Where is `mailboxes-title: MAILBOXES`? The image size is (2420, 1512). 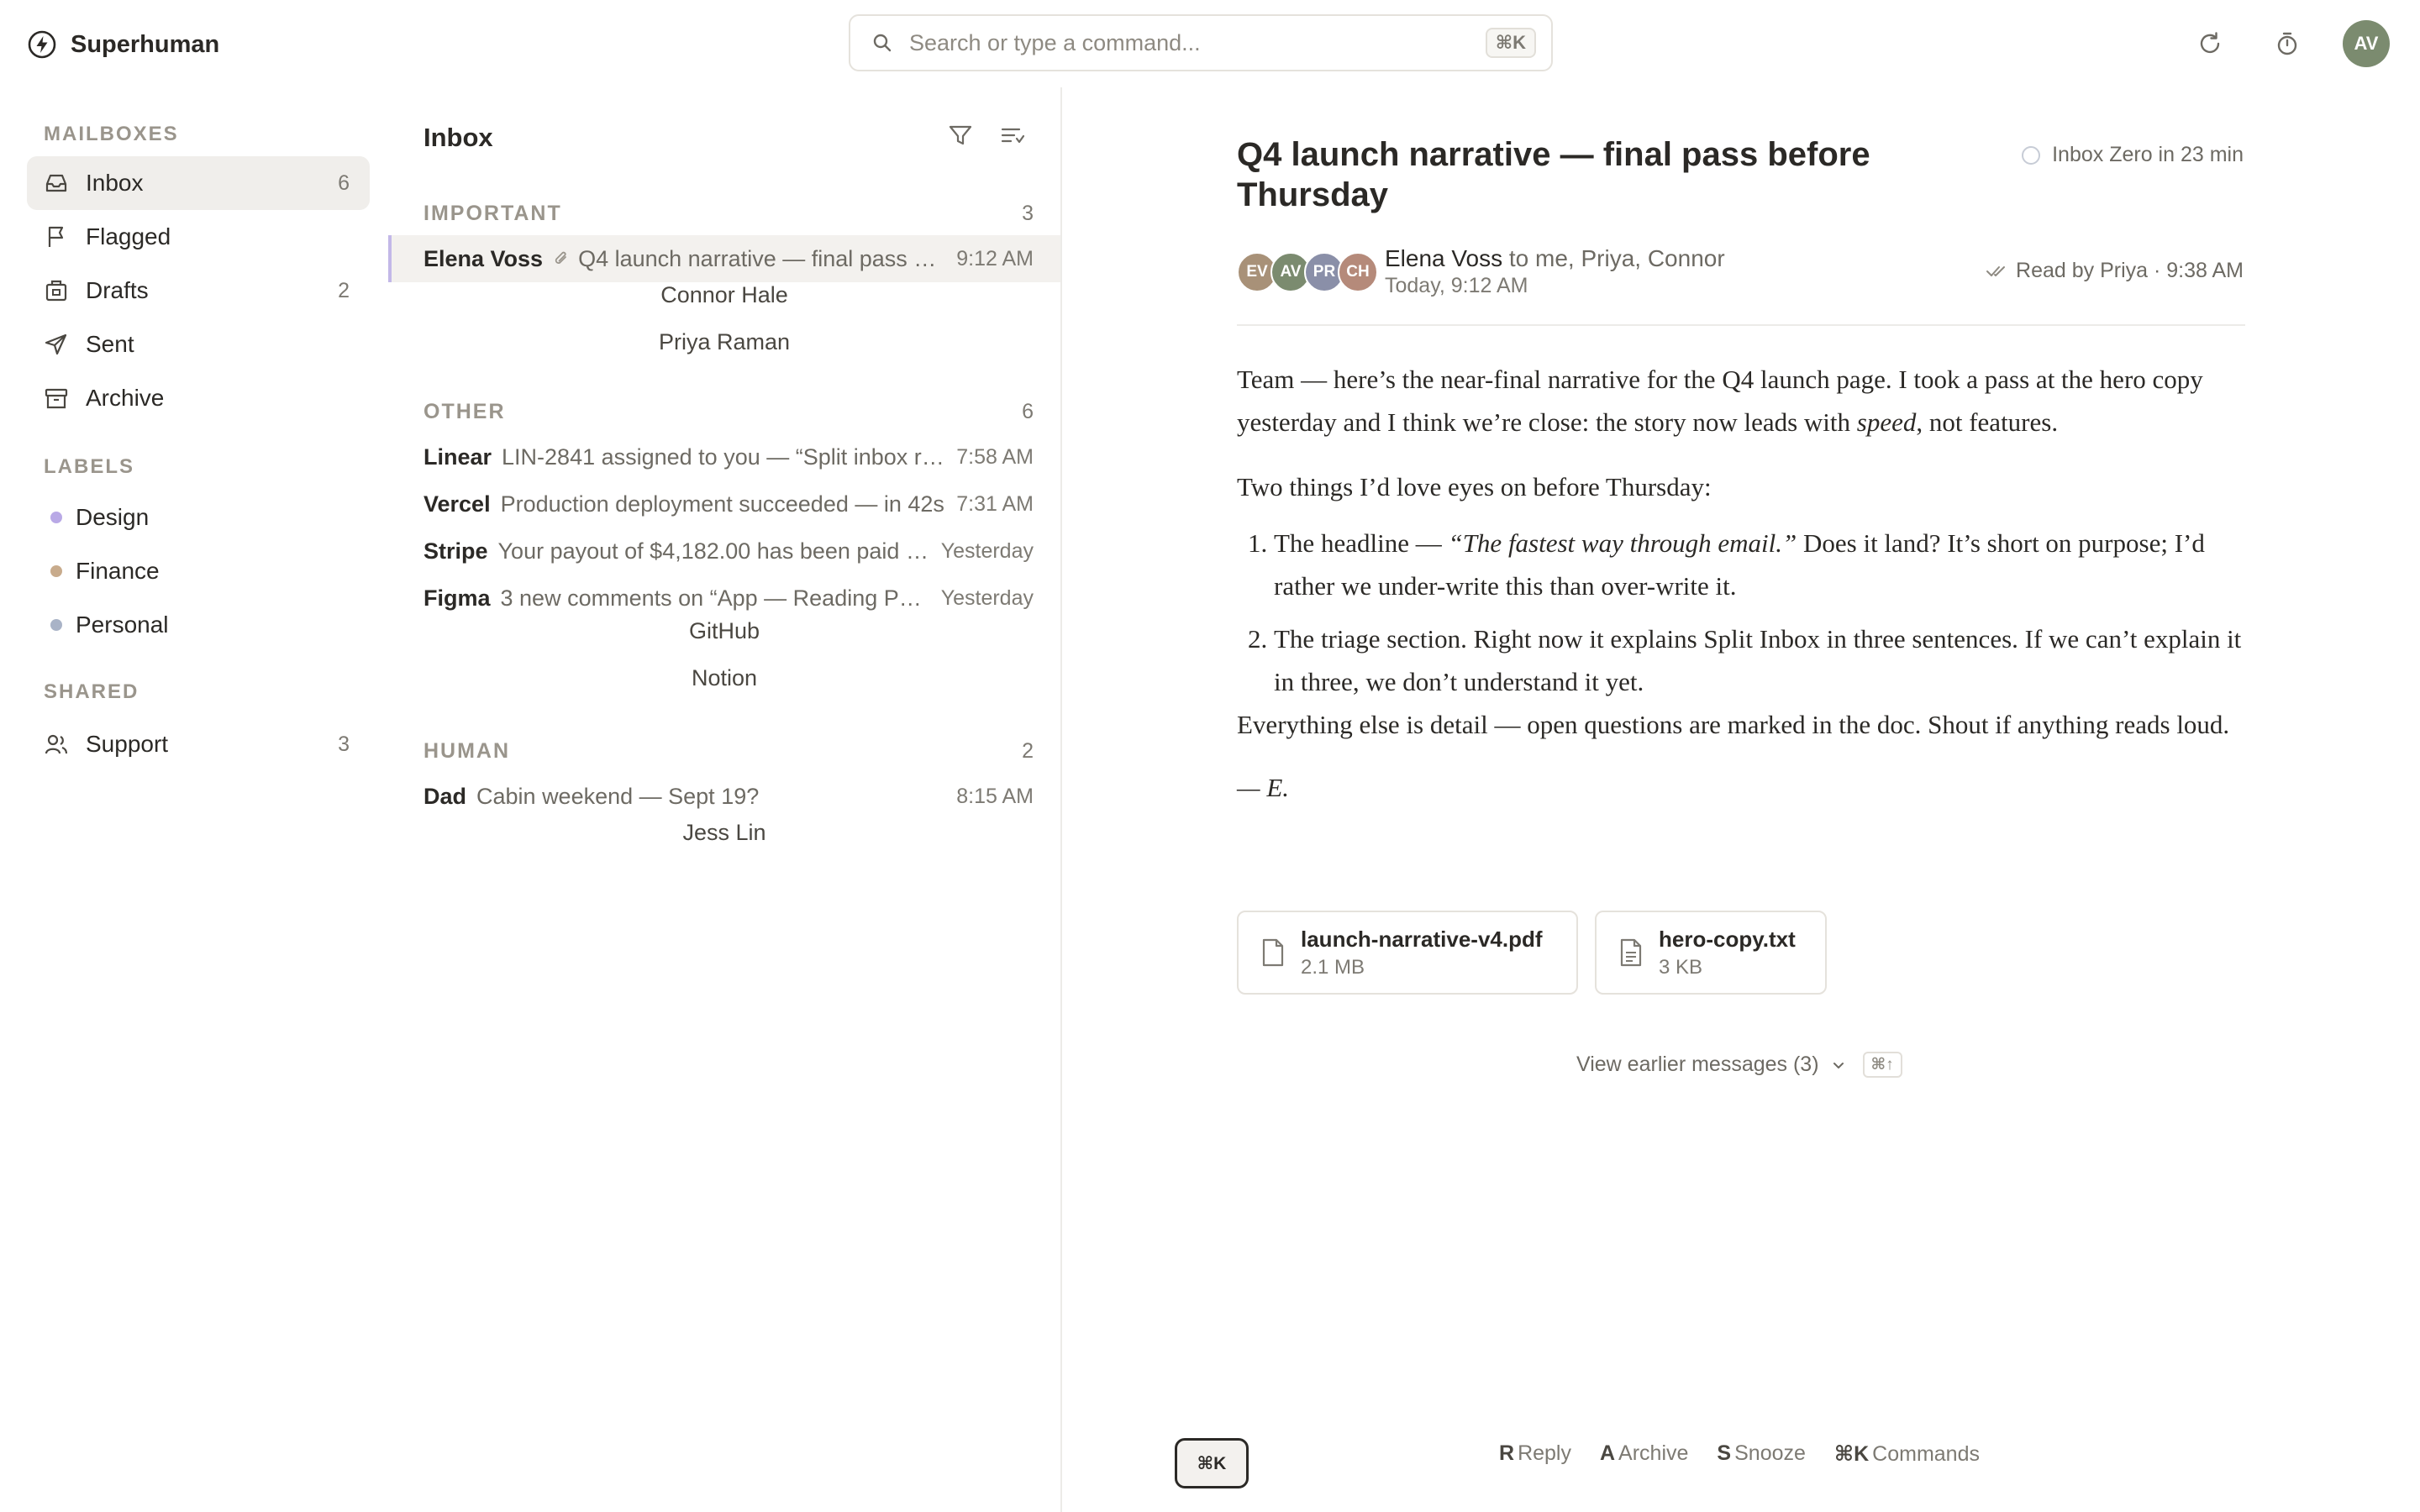 mailboxes-title: MAILBOXES is located at coordinates (112, 134).